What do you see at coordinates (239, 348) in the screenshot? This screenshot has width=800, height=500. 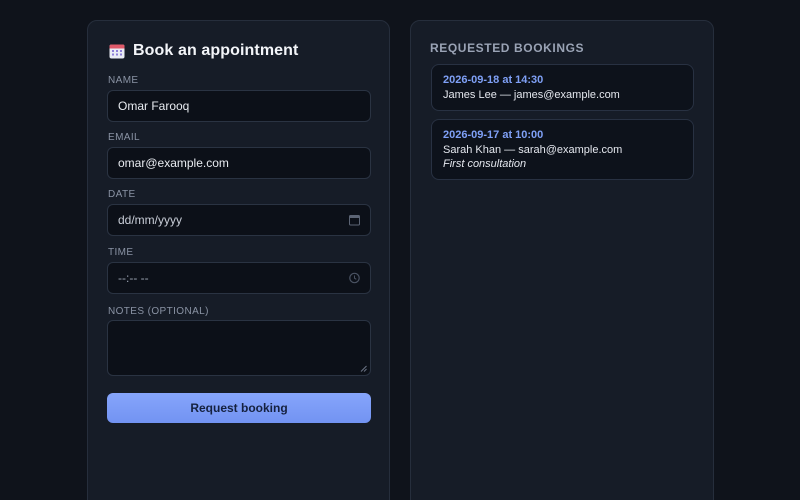 I see `notes-textarea` at bounding box center [239, 348].